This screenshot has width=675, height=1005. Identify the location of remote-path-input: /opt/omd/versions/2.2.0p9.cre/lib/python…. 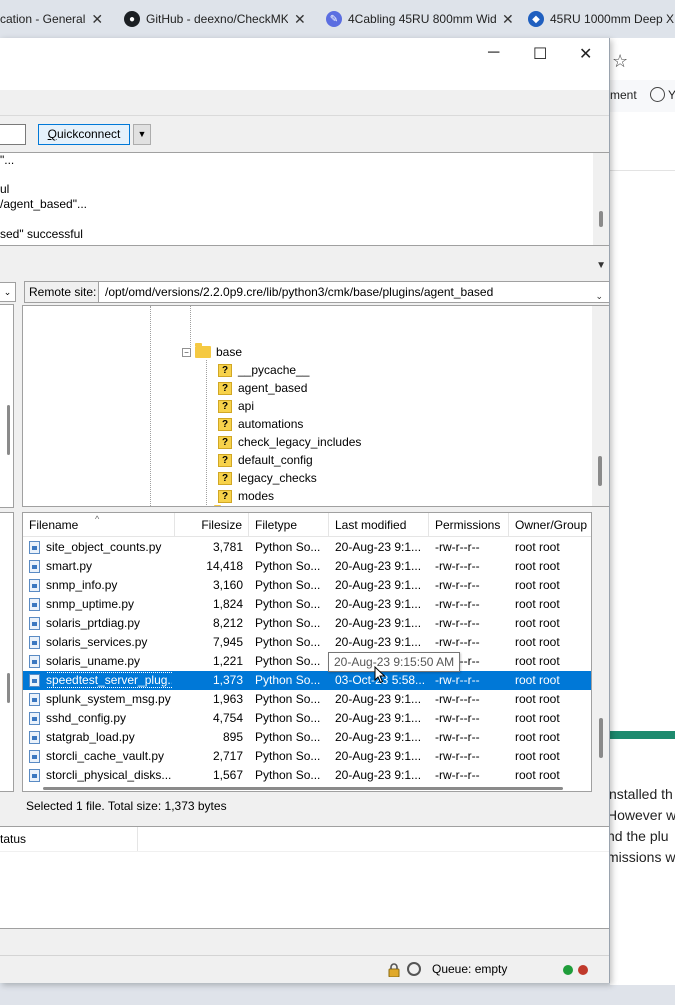
(353, 292).